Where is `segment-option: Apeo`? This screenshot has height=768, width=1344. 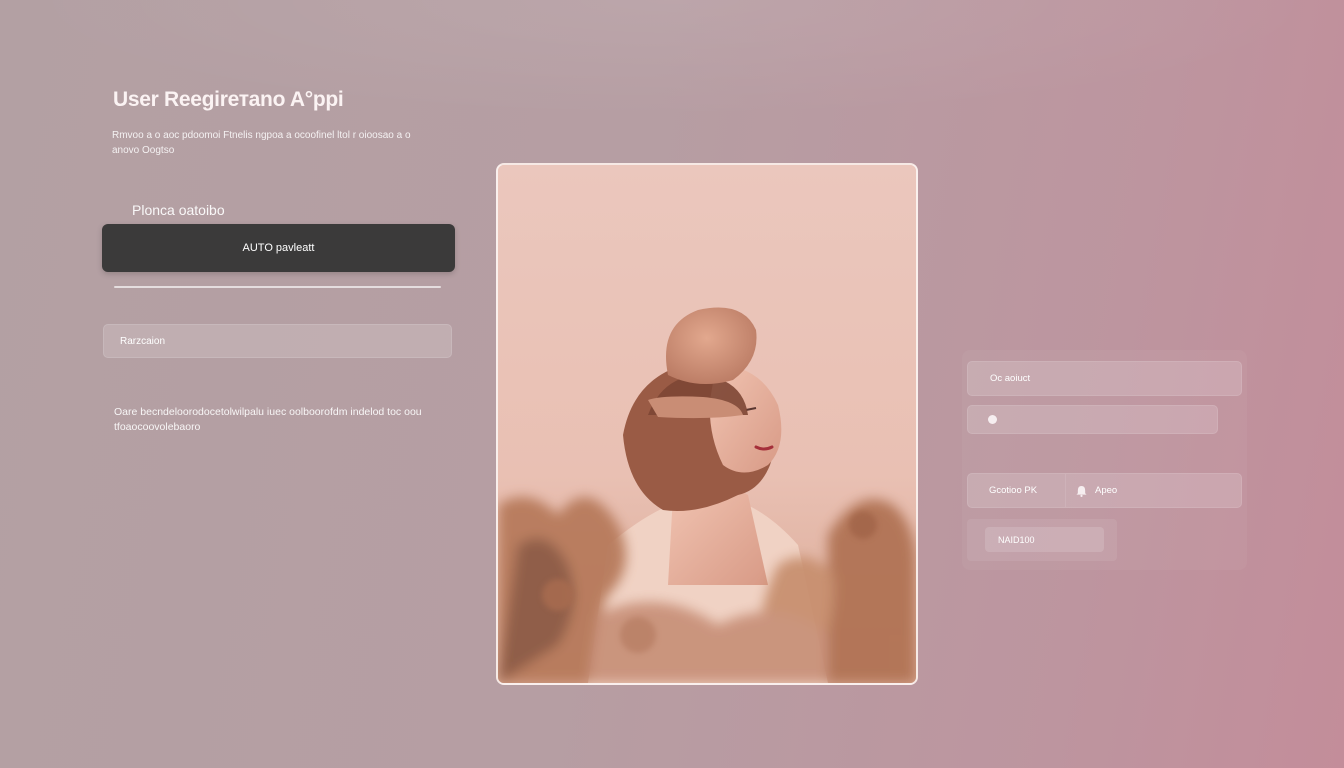 segment-option: Apeo is located at coordinates (1091, 490).